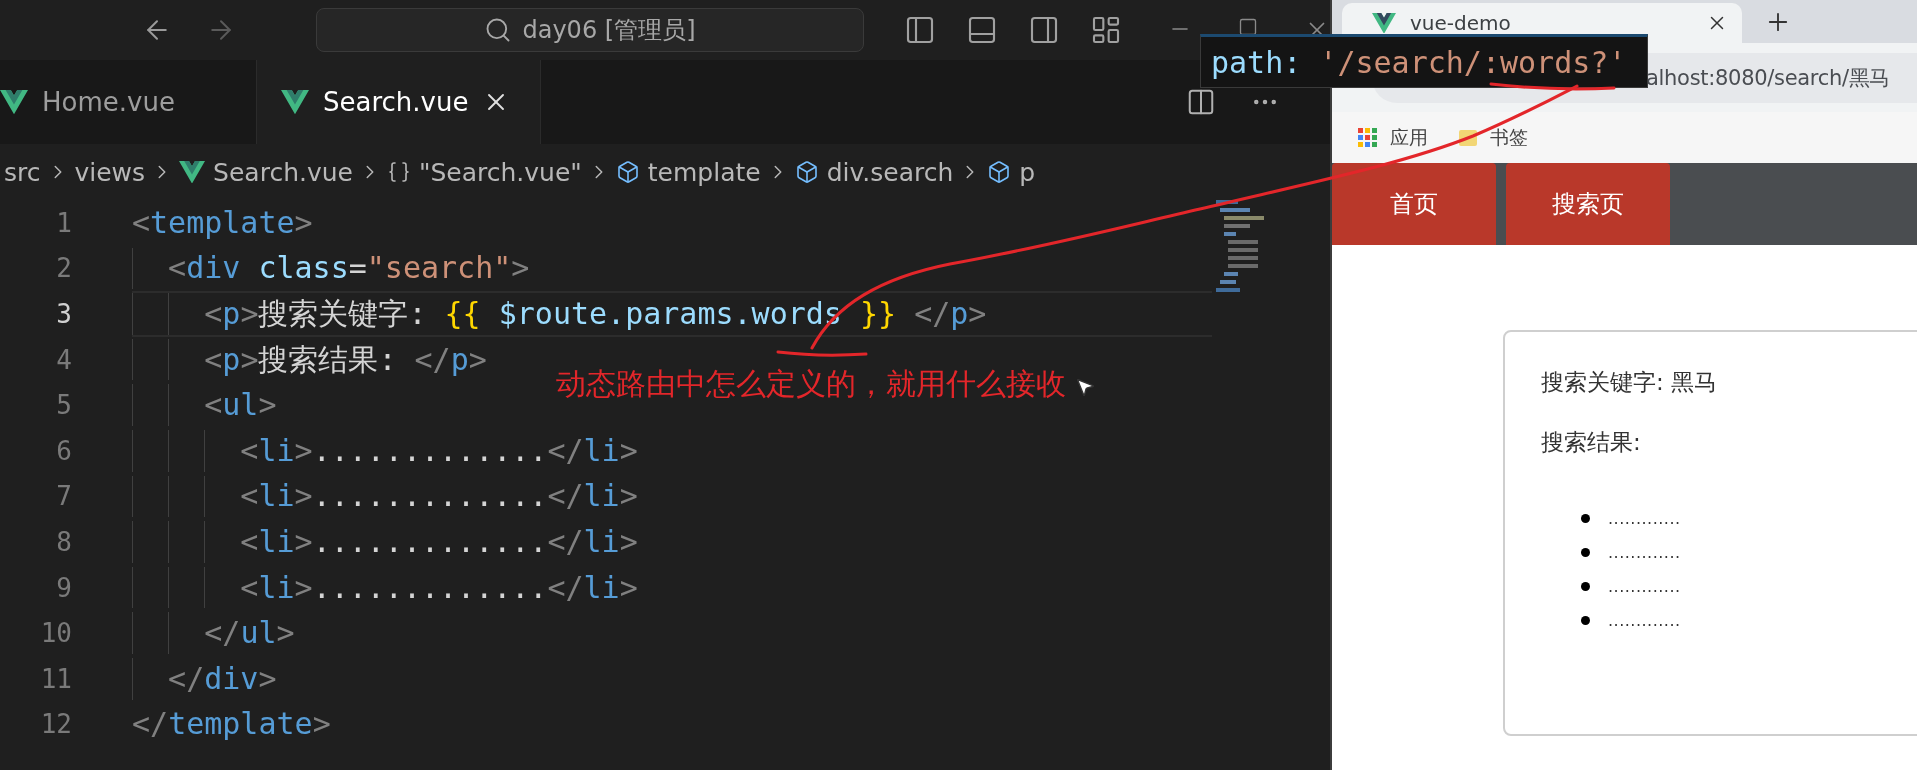  What do you see at coordinates (222, 222) in the screenshot?
I see `code-line: <template>` at bounding box center [222, 222].